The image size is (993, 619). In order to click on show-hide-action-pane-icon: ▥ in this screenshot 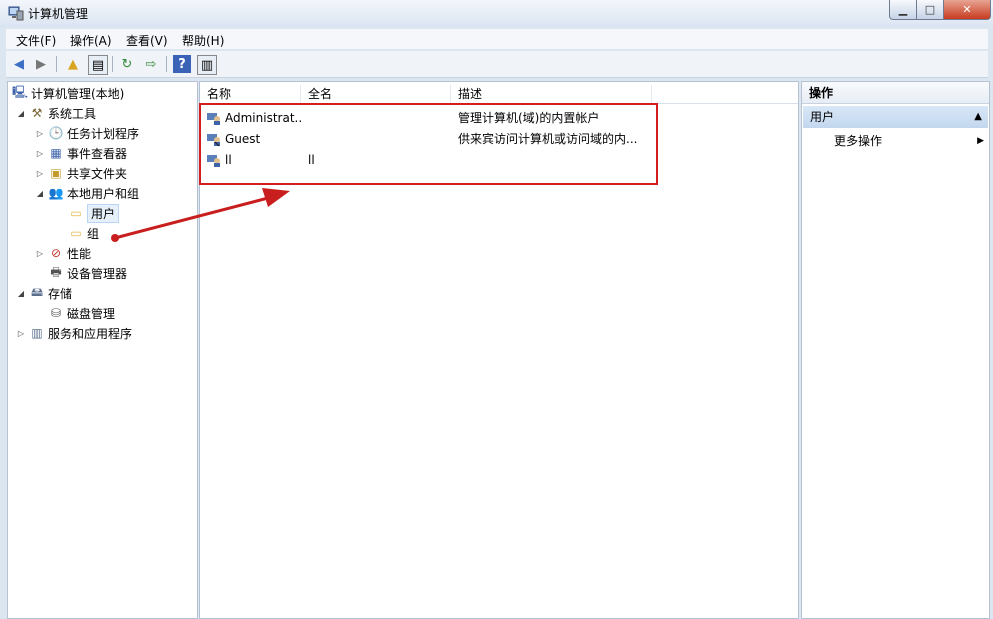, I will do `click(207, 65)`.